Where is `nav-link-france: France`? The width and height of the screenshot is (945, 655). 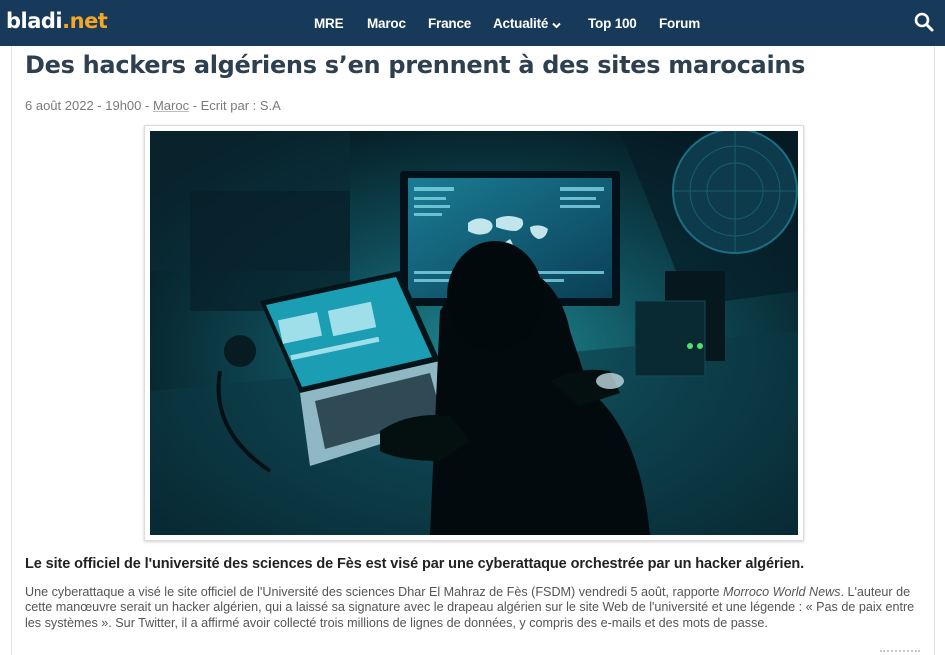 nav-link-france: France is located at coordinates (449, 23).